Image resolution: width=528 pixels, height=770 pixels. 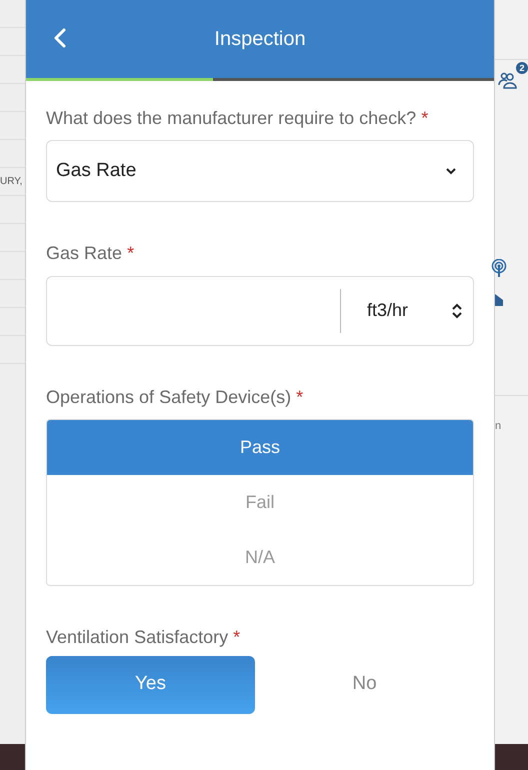 I want to click on unit-select: ft3/hr, so click(x=407, y=311).